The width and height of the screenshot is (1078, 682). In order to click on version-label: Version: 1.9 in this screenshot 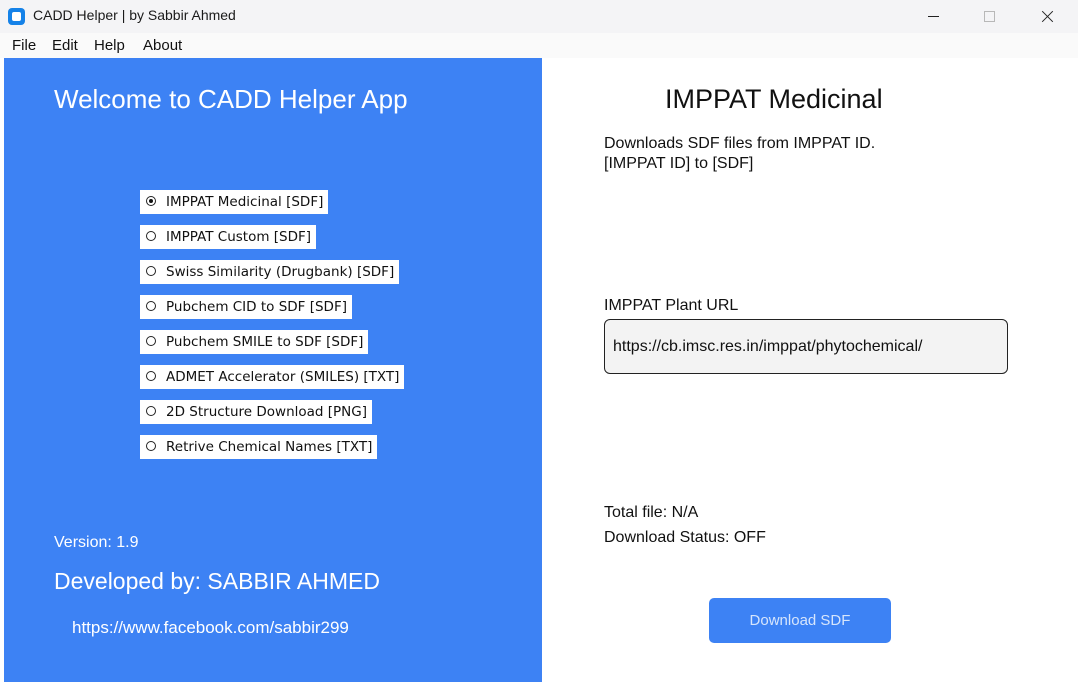, I will do `click(96, 542)`.